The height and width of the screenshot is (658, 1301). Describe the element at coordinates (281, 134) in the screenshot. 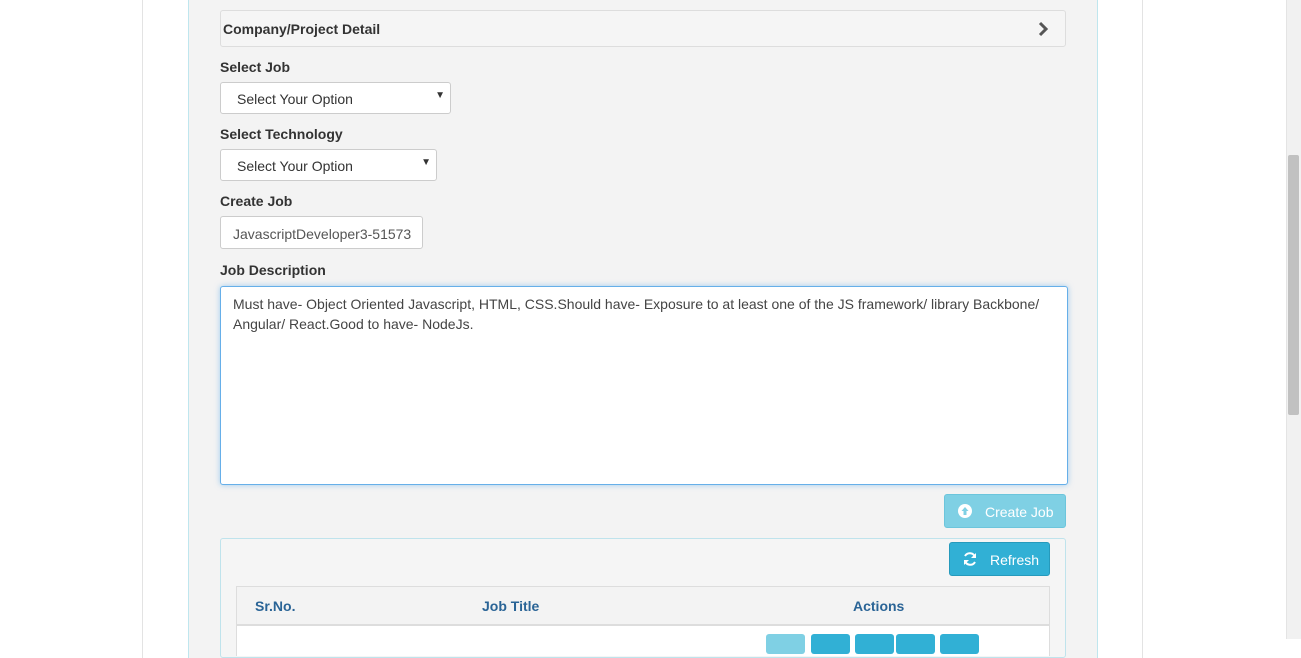

I see `select-technology-label: Select Technology` at that location.